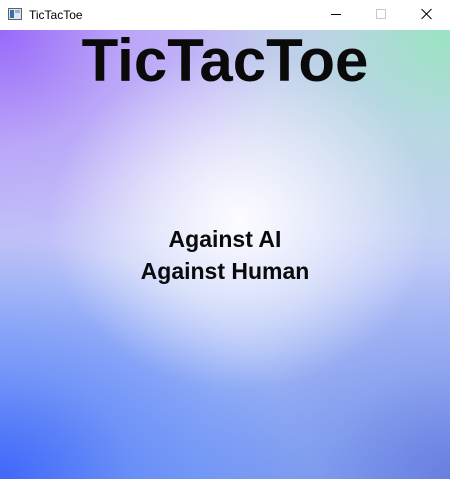  I want to click on app-window-icon, so click(15, 14).